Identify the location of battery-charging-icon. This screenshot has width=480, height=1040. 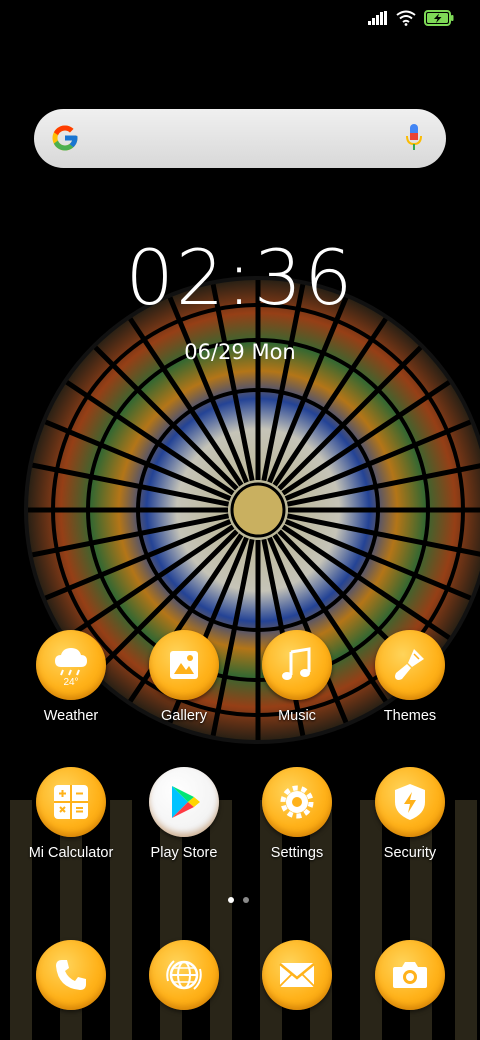
(439, 20).